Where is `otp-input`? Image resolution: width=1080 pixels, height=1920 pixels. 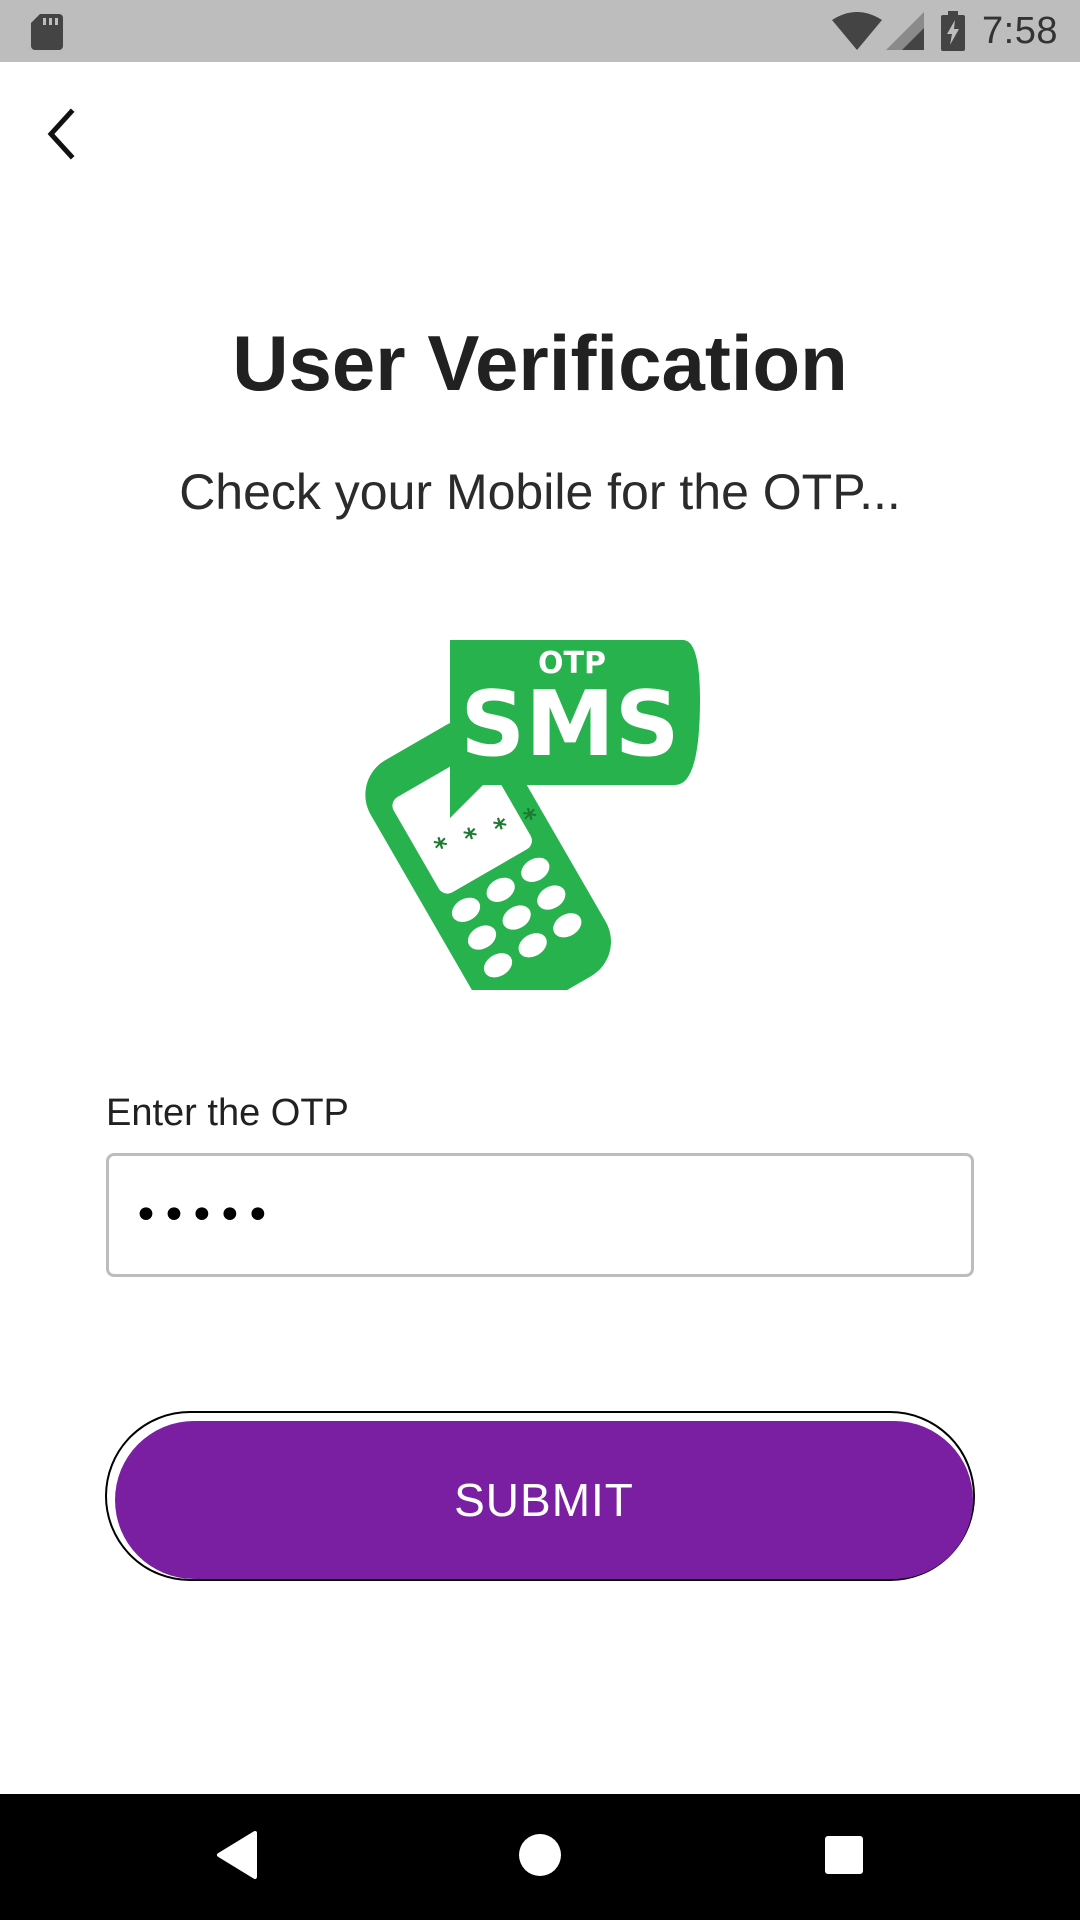 otp-input is located at coordinates (540, 1215).